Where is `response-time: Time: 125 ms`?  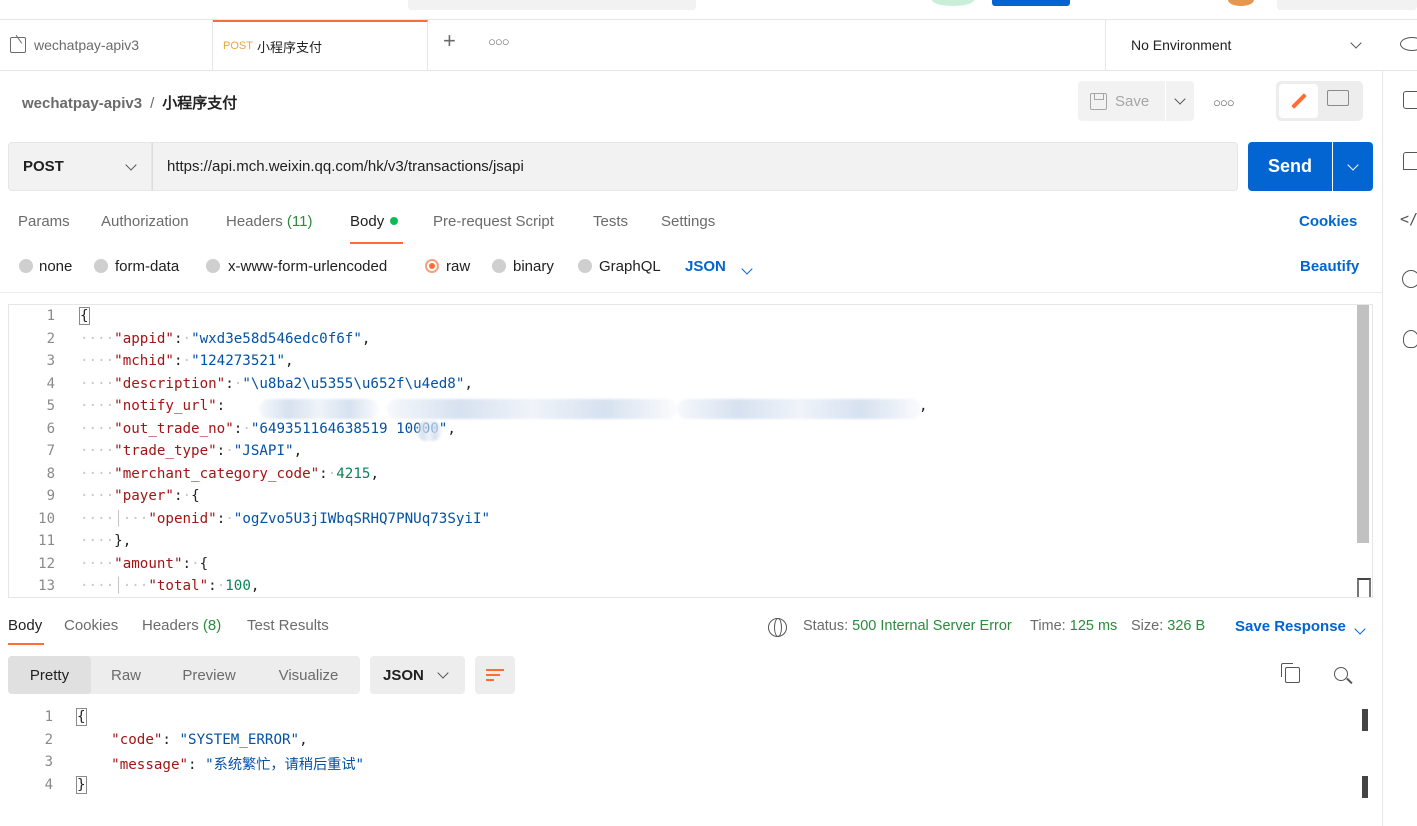 response-time: Time: 125 ms is located at coordinates (1073, 626).